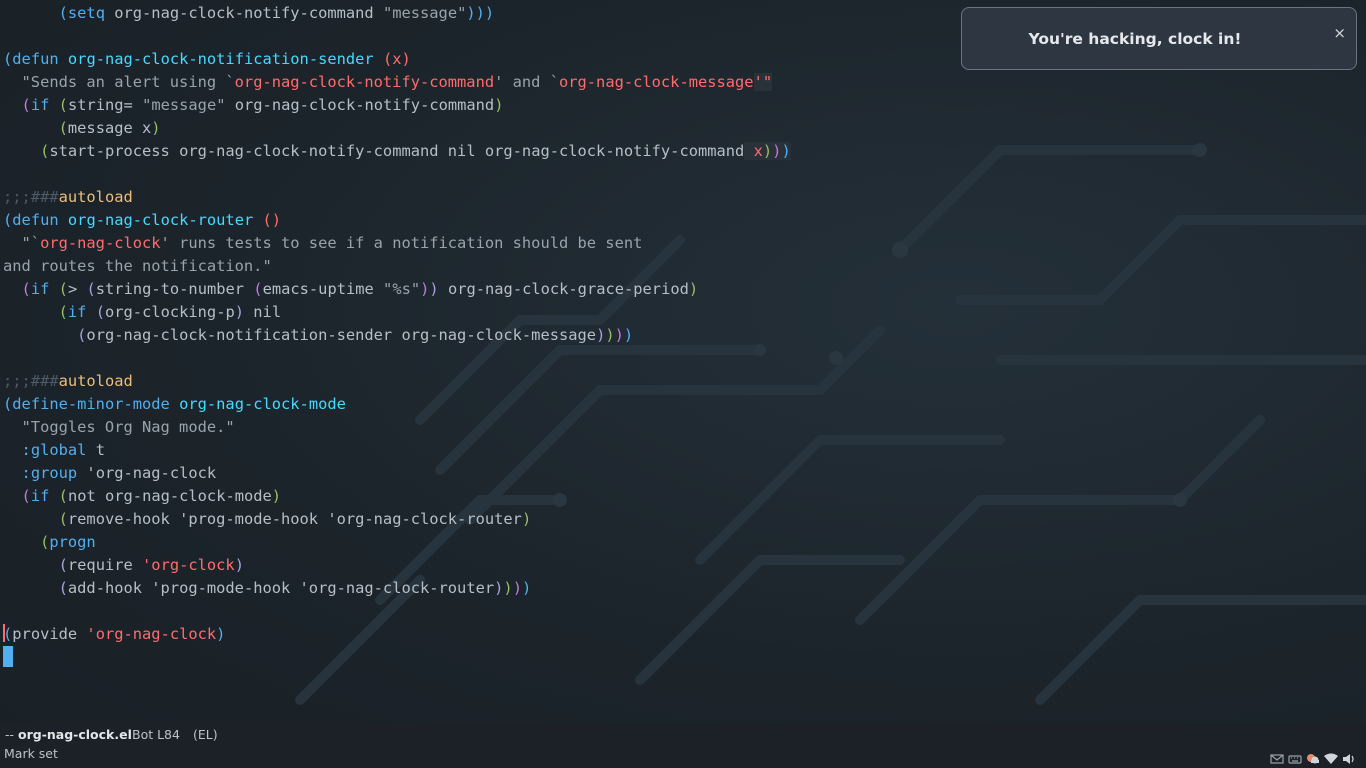 This screenshot has width=1366, height=768. What do you see at coordinates (1135, 39) in the screenshot?
I see `notification-message: You're hacking, clock in!` at bounding box center [1135, 39].